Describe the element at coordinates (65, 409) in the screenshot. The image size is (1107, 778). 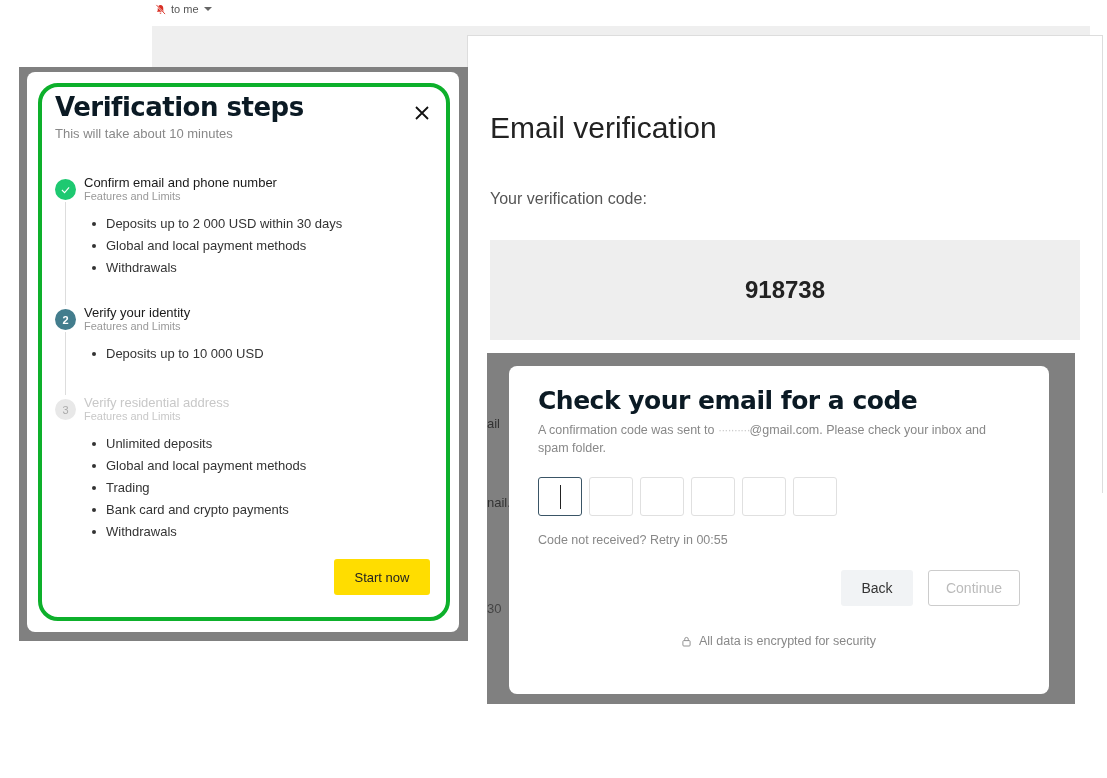
I see `step-number: 3` at that location.